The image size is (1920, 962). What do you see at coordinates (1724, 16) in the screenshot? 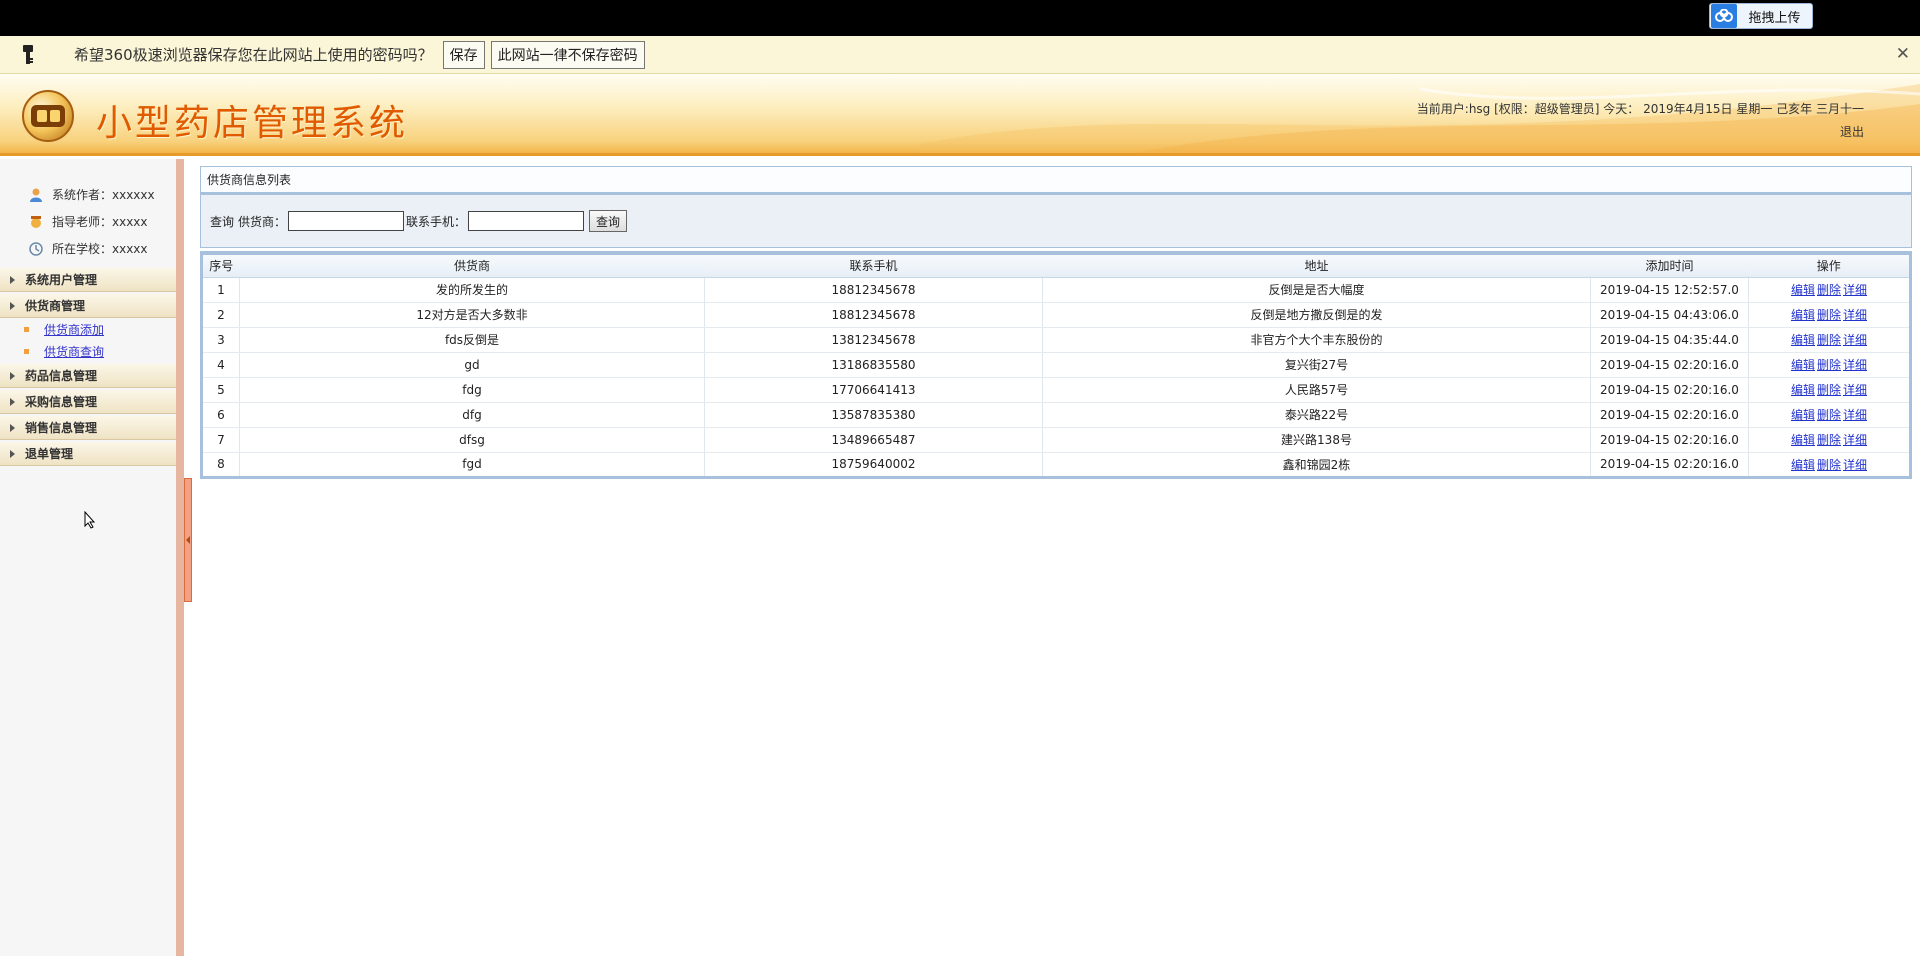
I see `cloud-icon` at bounding box center [1724, 16].